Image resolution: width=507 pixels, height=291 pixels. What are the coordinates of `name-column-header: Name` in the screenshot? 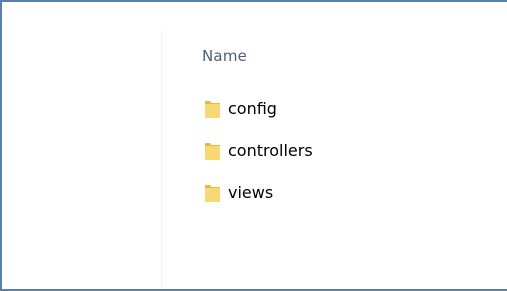 It's located at (224, 56).